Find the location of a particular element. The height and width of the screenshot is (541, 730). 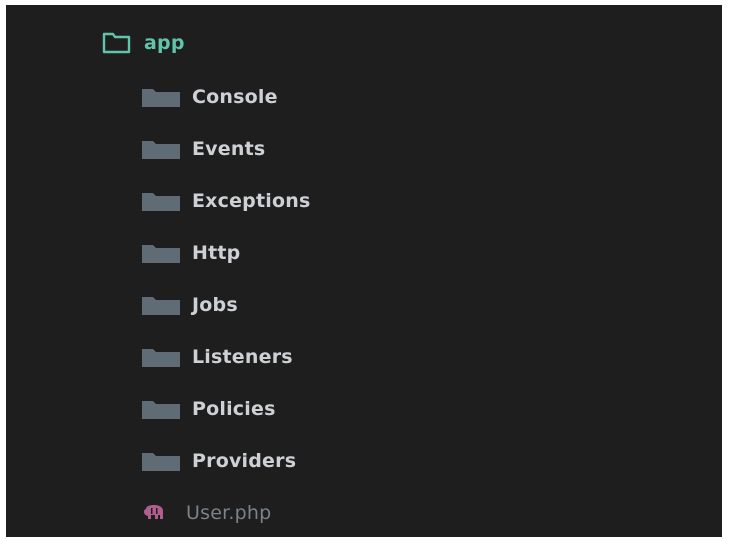

tree-item-label: Policies is located at coordinates (234, 409).